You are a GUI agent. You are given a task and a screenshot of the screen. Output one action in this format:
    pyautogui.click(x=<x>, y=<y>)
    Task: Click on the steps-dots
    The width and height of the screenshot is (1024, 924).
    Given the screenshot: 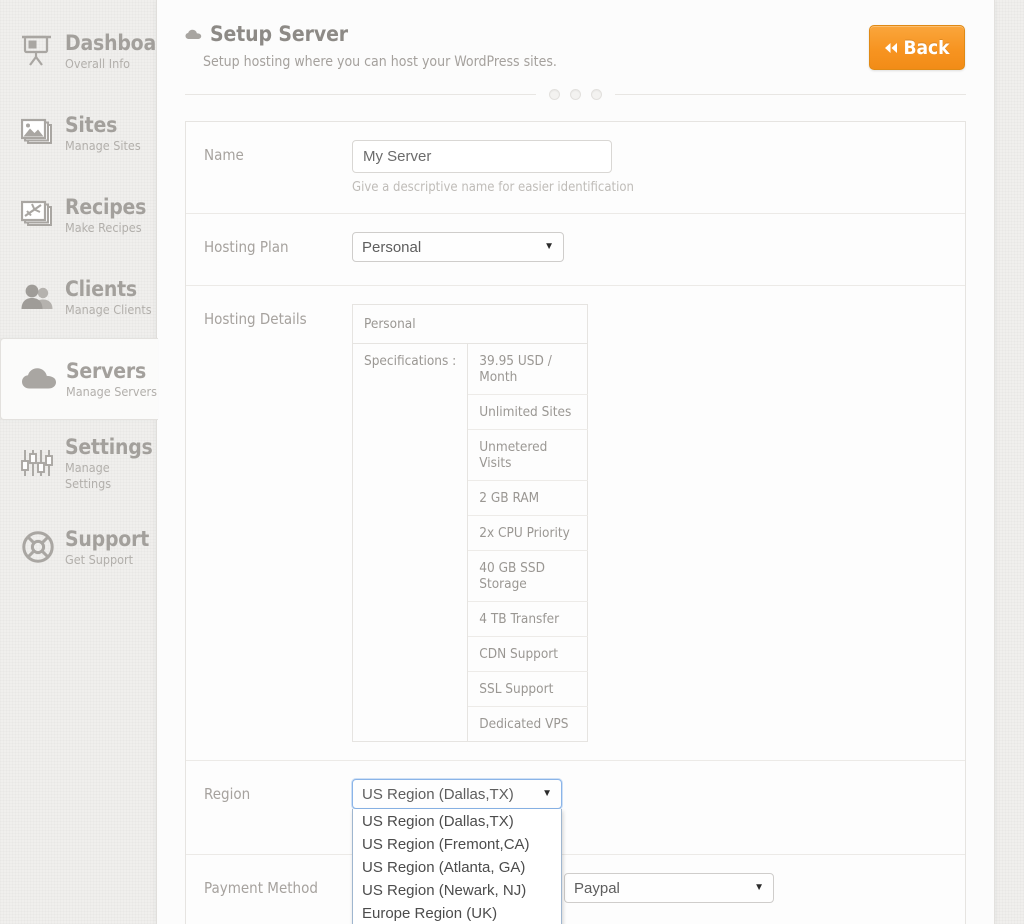 What is the action you would take?
    pyautogui.click(x=575, y=94)
    